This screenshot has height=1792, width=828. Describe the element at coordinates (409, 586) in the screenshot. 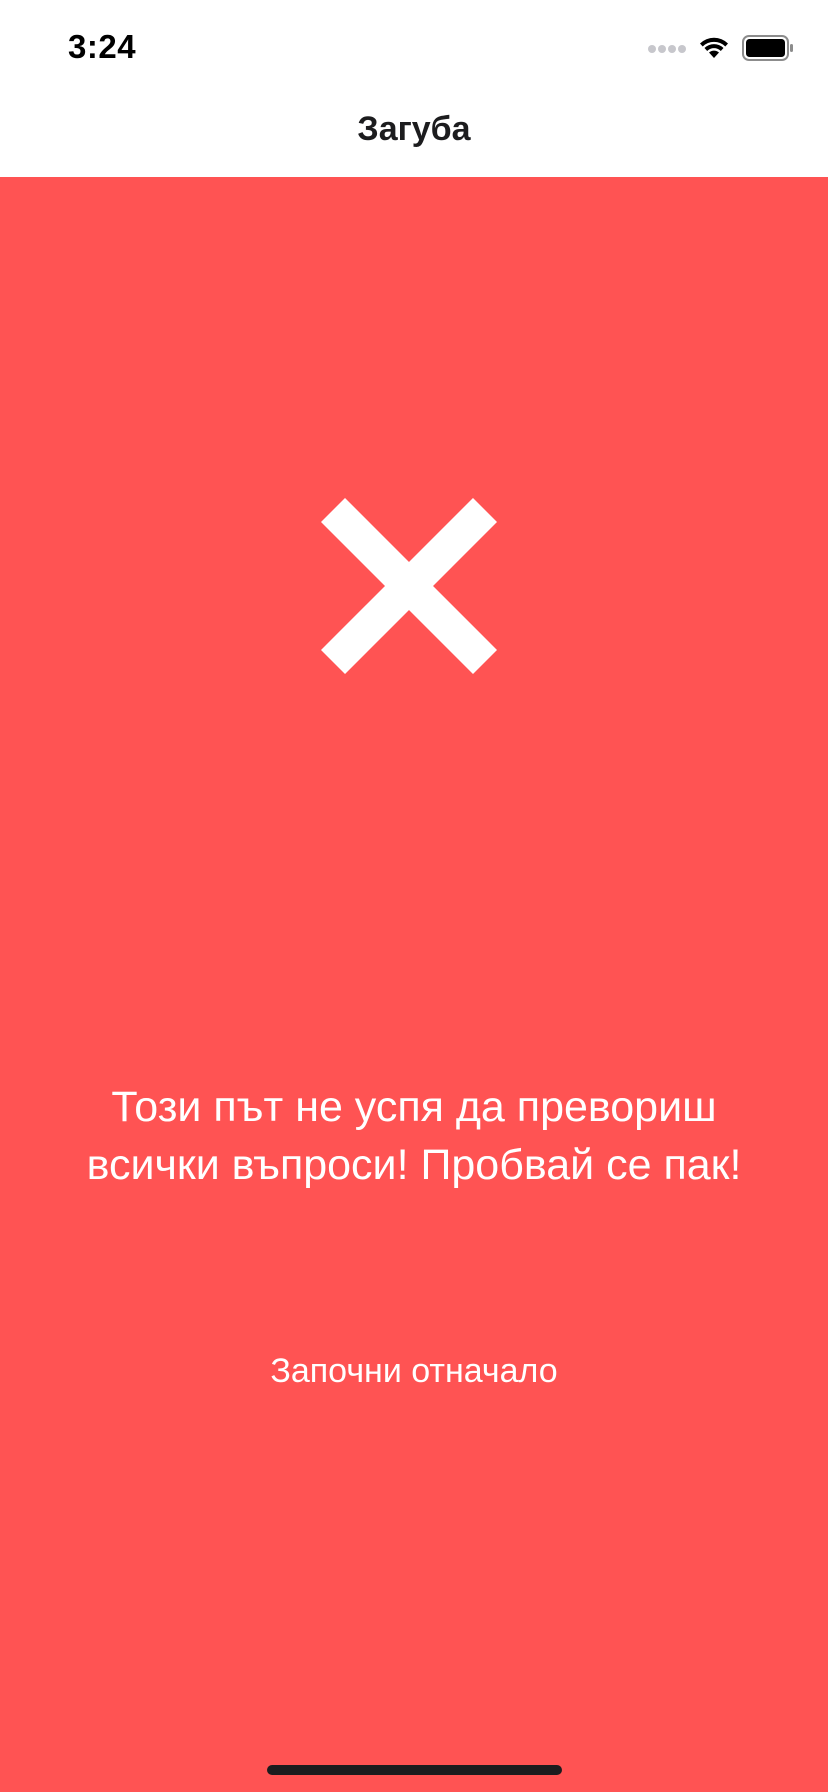

I see `close-x-icon` at that location.